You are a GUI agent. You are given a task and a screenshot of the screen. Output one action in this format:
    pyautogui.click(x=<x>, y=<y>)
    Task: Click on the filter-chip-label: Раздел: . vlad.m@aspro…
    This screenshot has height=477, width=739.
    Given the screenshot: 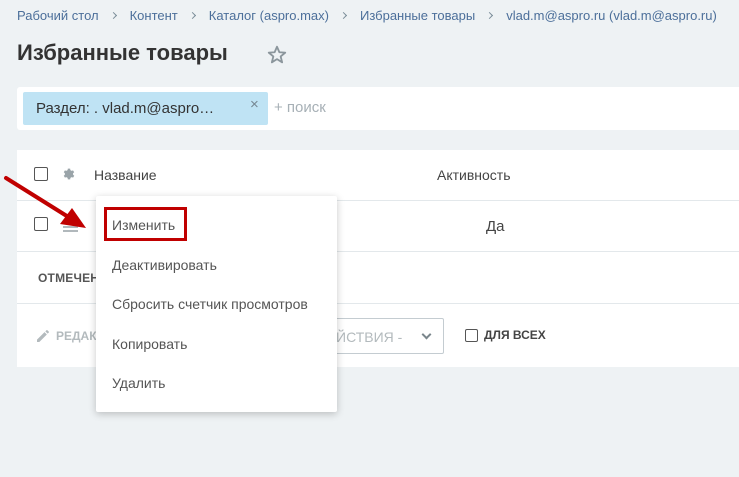 What is the action you would take?
    pyautogui.click(x=125, y=108)
    